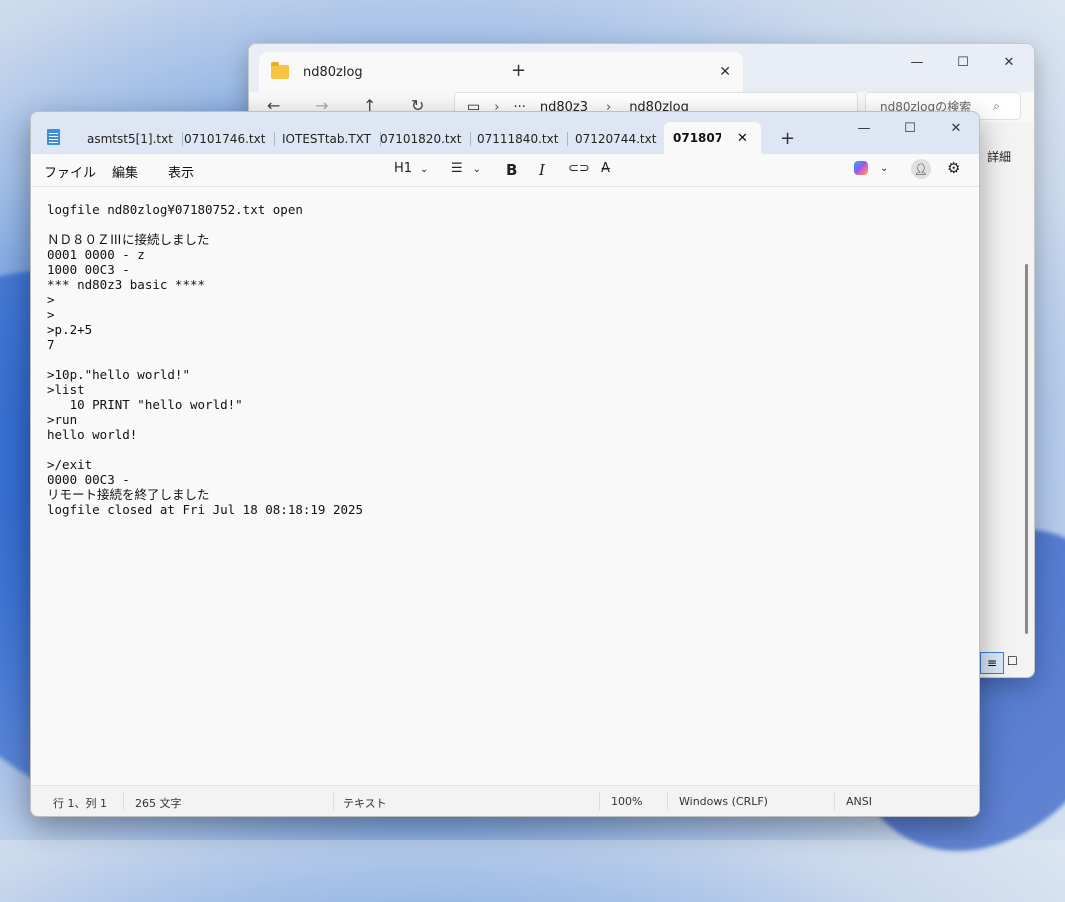 This screenshot has height=902, width=1065. What do you see at coordinates (466, 168) in the screenshot?
I see `list-dropdown: ☰ ⌄` at bounding box center [466, 168].